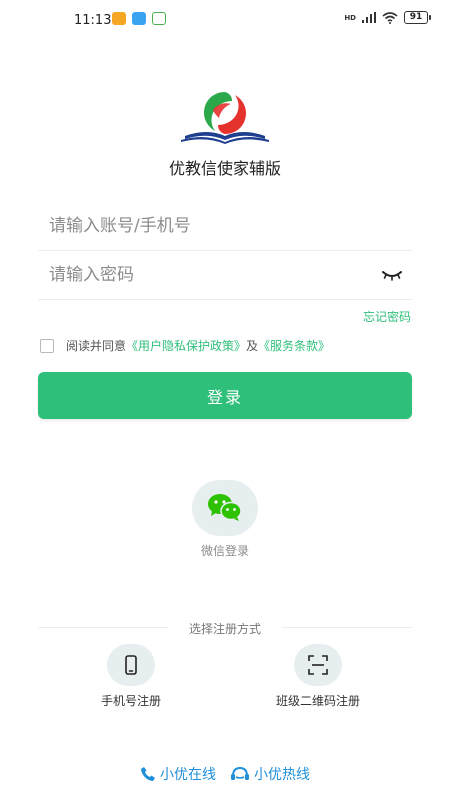 The image size is (450, 800). Describe the element at coordinates (294, 345) in the screenshot. I see `terms-link: 《服务条款》` at that location.